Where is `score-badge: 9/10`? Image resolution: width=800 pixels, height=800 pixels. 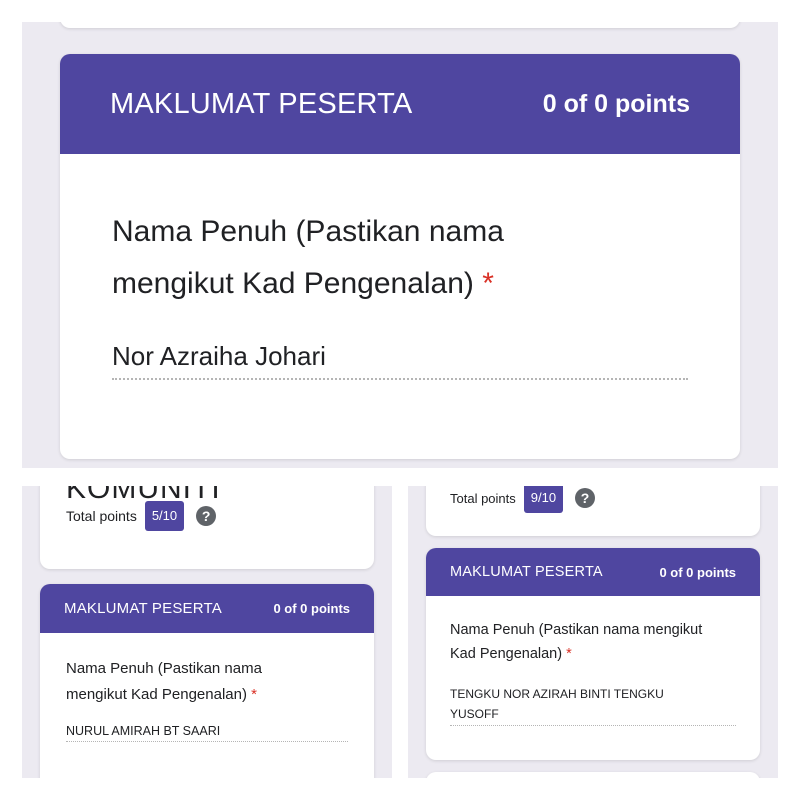 score-badge: 9/10 is located at coordinates (543, 499).